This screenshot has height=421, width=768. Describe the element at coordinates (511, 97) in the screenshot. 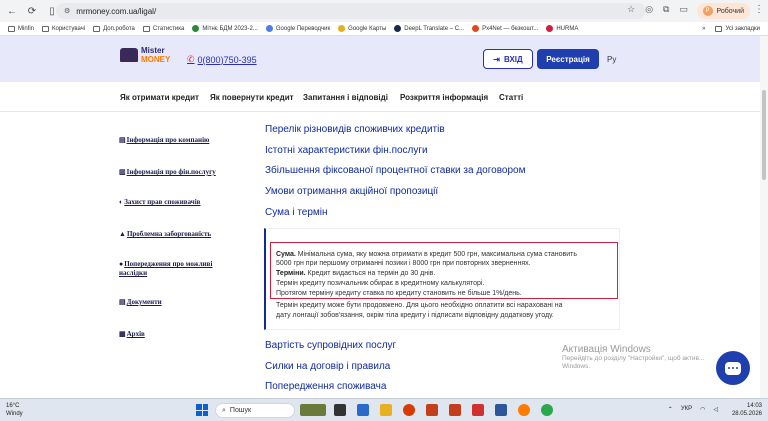

I see `nav-item-articles: Статті` at that location.